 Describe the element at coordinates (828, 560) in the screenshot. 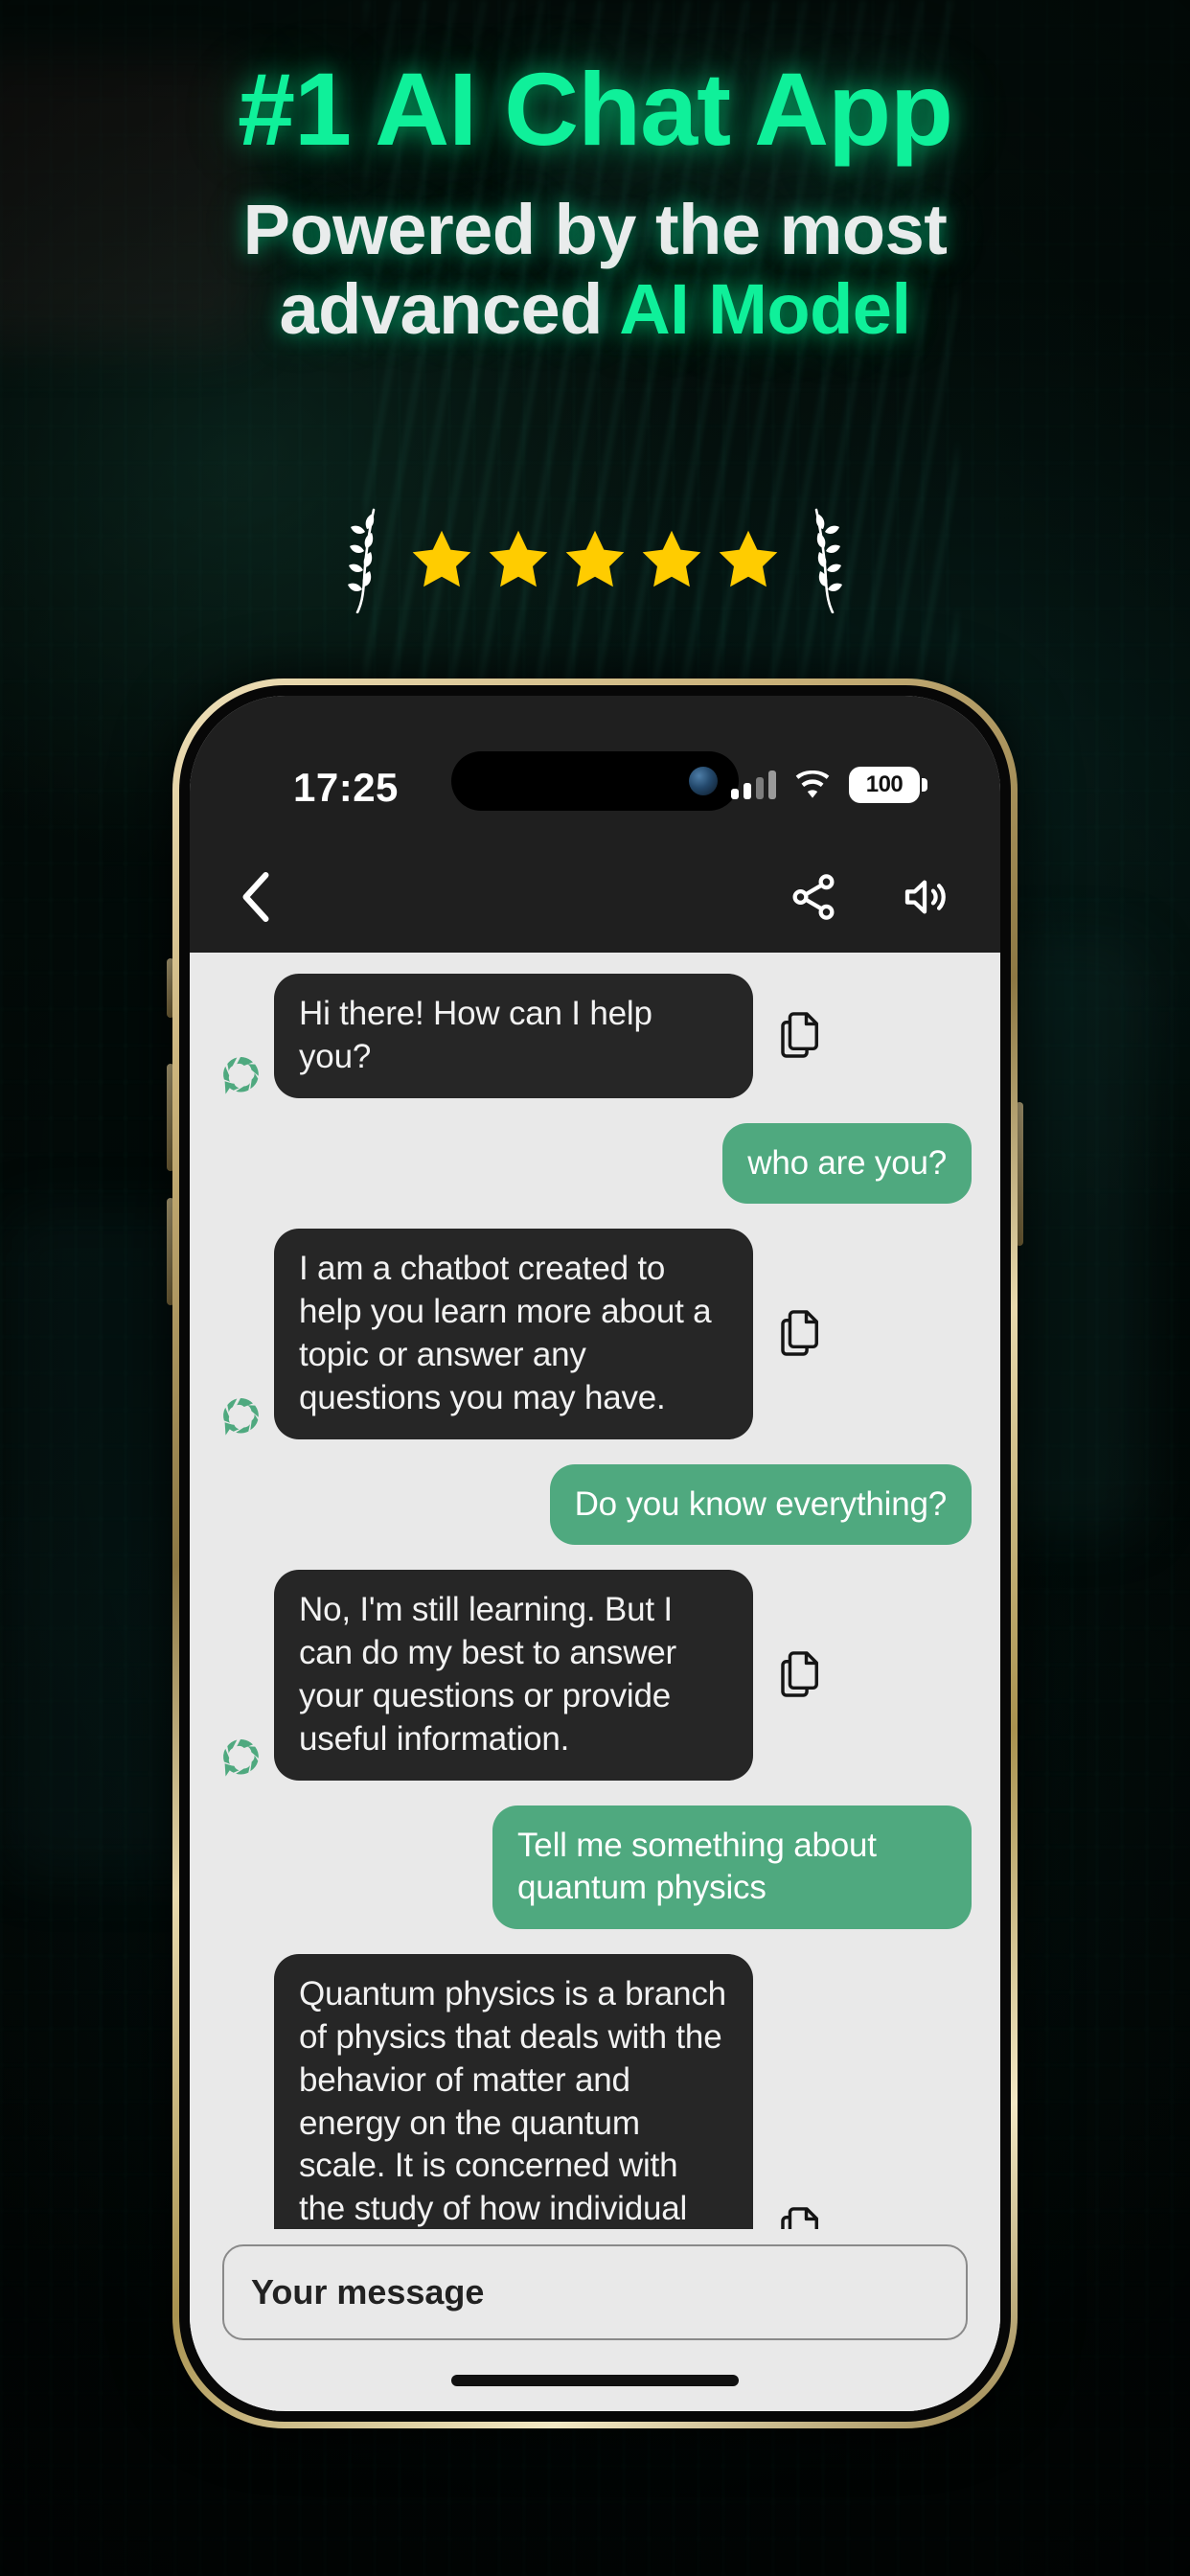

I see `laurel-right-icon` at that location.